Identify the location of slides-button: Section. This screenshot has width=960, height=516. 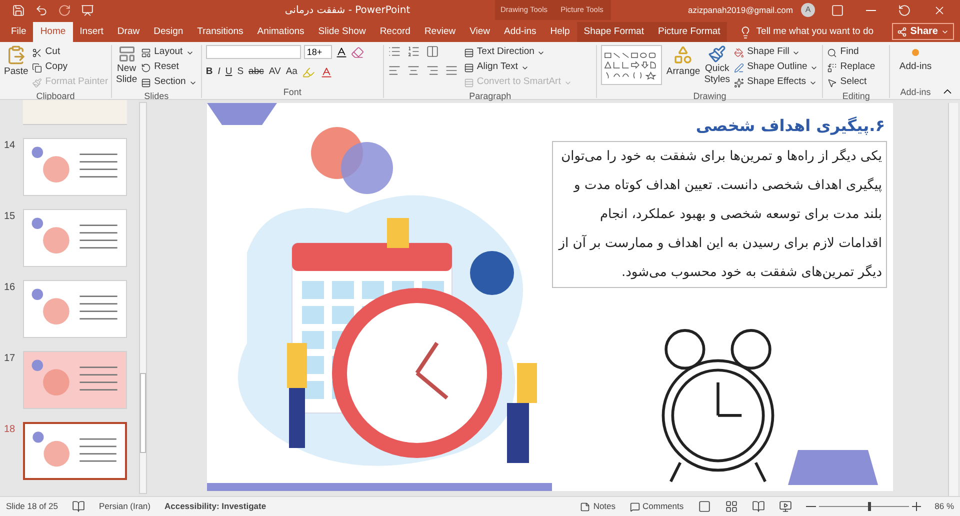
(169, 82).